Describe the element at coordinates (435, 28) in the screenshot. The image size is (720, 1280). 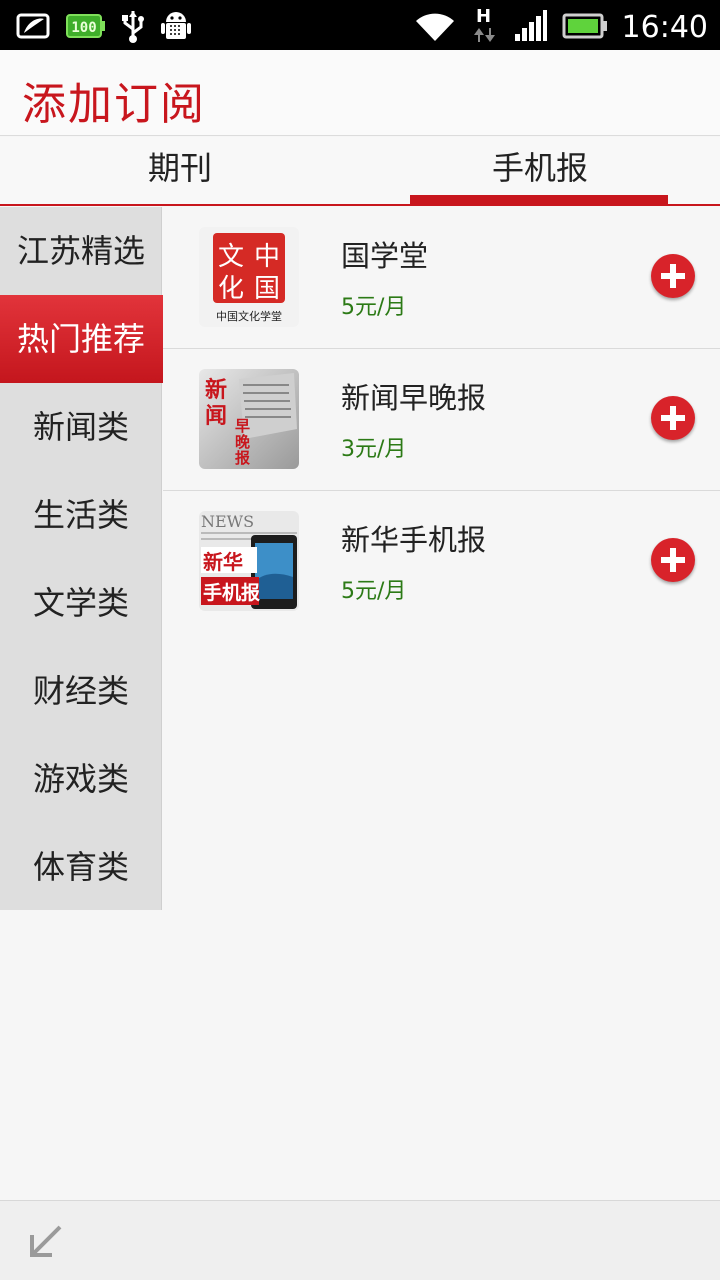
I see `wifi-icon` at that location.